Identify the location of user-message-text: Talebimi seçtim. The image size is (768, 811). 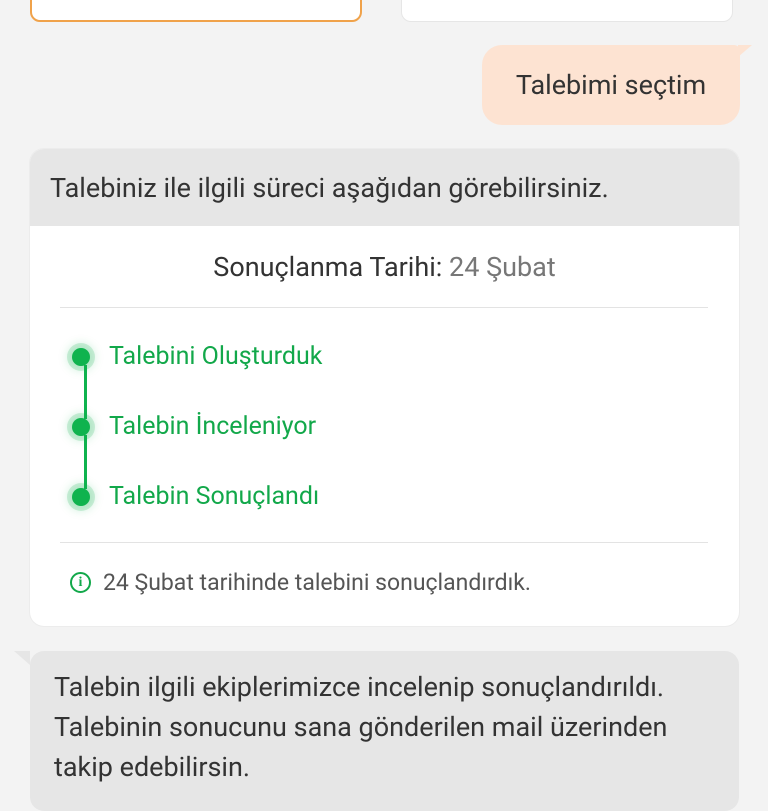
(611, 85).